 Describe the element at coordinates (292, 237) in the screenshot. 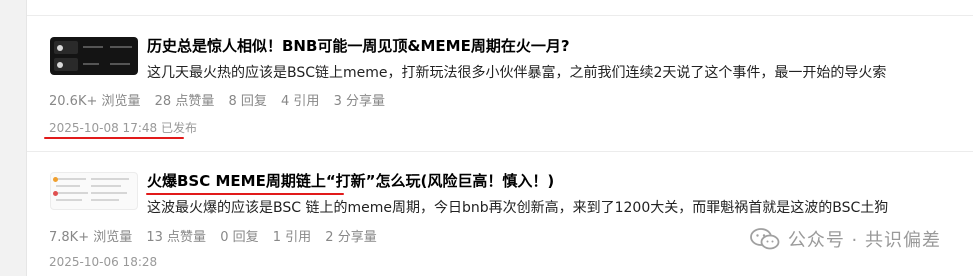

I see `quotes-count: 1 引用` at that location.